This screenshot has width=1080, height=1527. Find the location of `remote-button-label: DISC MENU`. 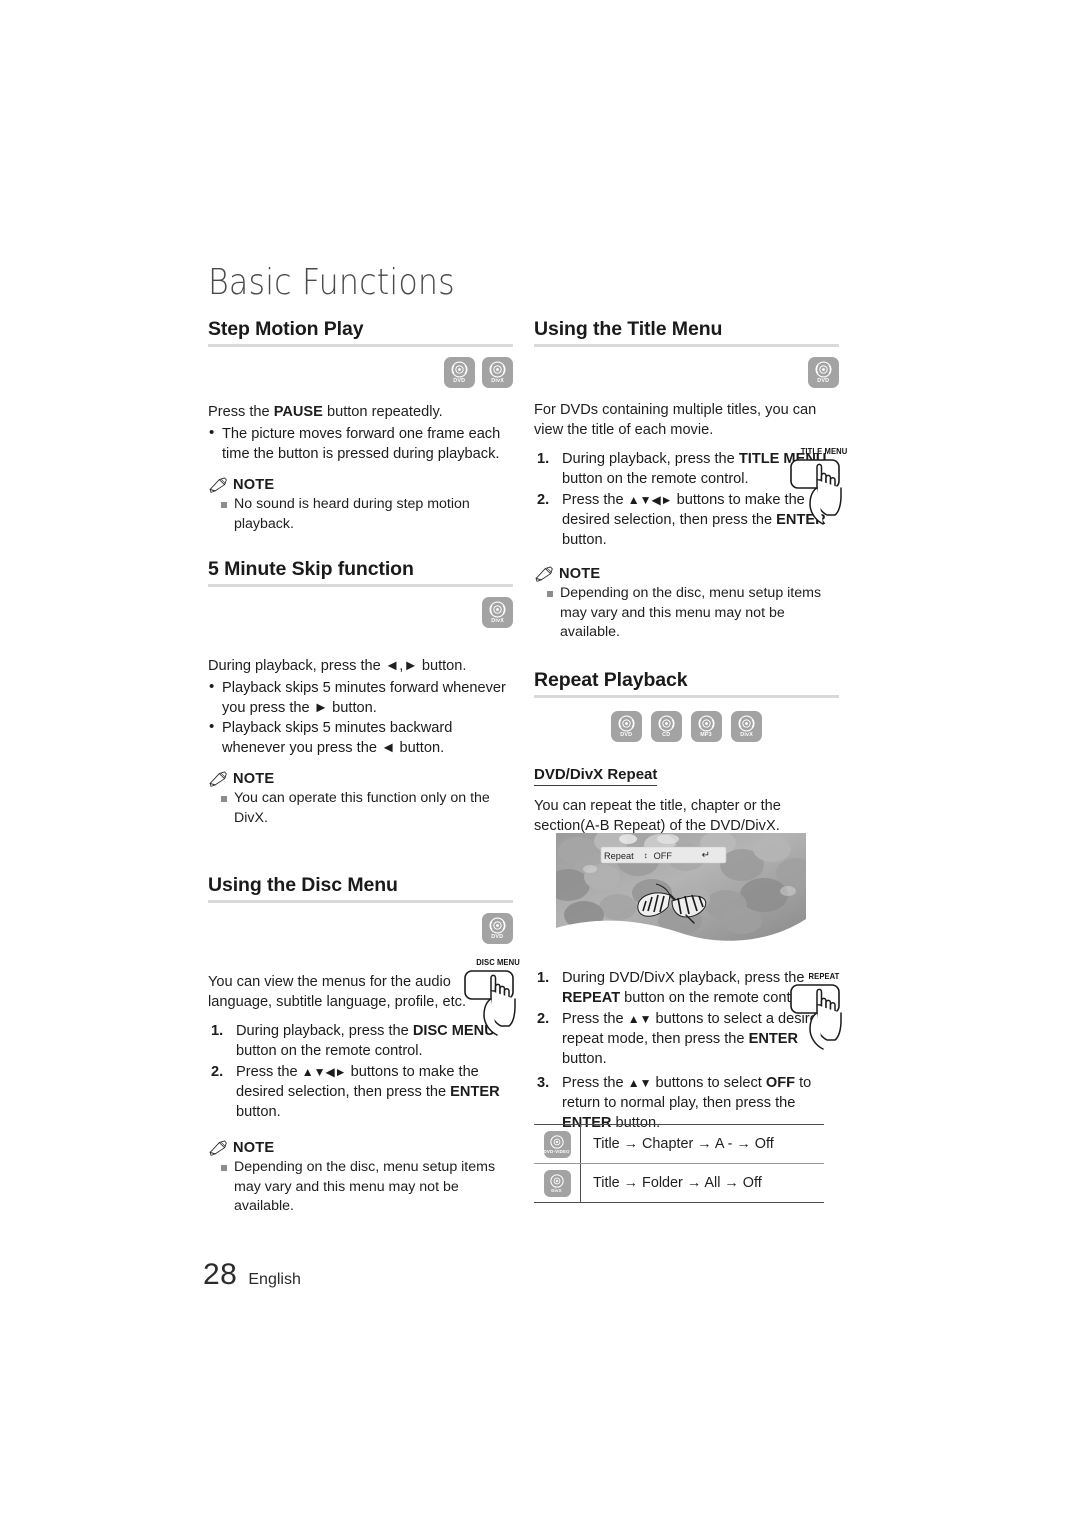

remote-button-label: DISC MENU is located at coordinates (498, 962).